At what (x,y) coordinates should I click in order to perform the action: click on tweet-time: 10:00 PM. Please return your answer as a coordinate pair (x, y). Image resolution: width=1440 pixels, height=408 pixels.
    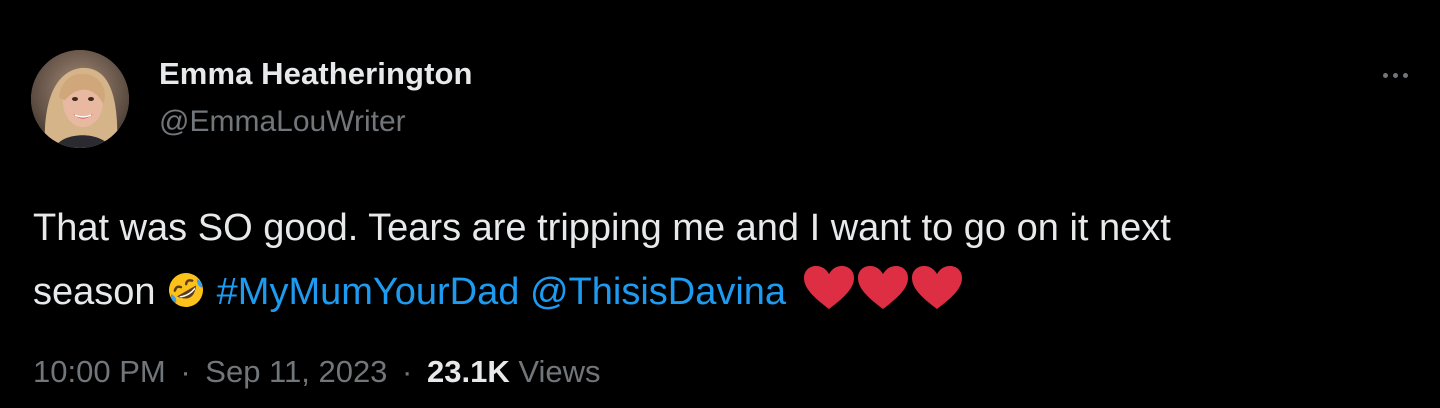
    Looking at the image, I should click on (99, 371).